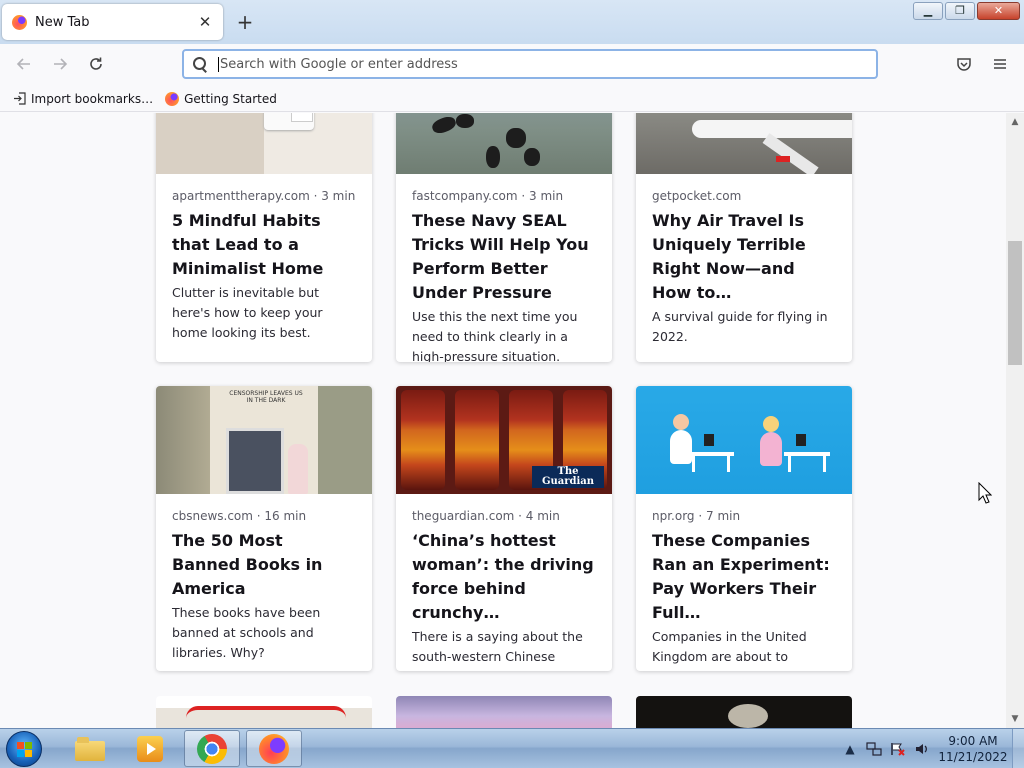 The image size is (1024, 768). I want to click on volume-icon, so click(922, 749).